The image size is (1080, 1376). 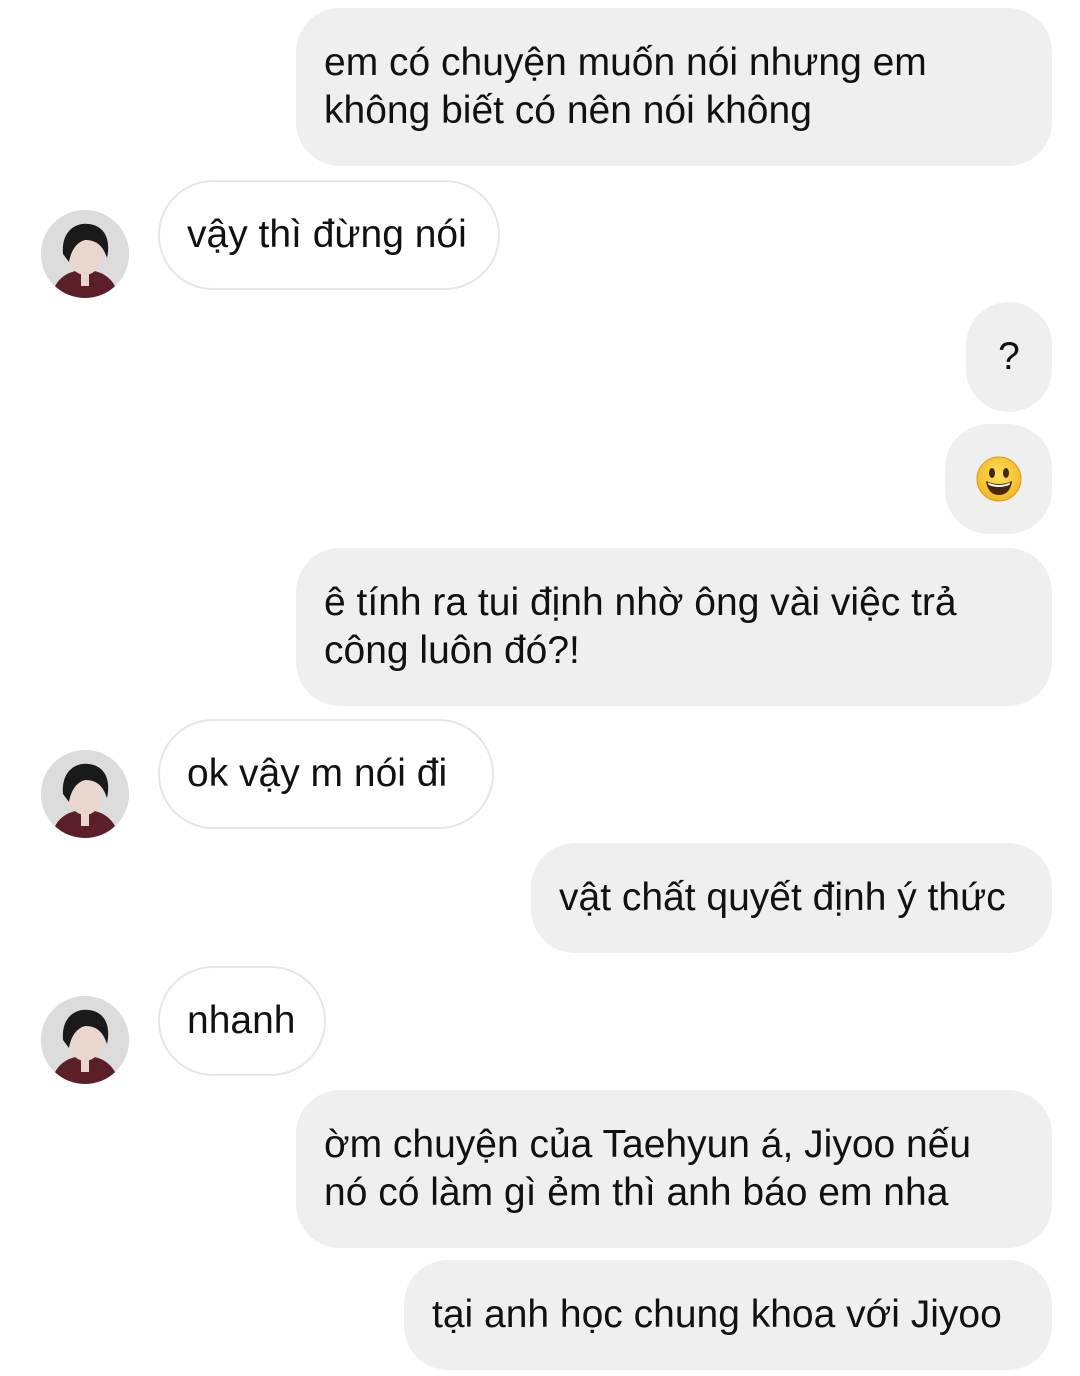 I want to click on grinning-face-icon, so click(x=998, y=479).